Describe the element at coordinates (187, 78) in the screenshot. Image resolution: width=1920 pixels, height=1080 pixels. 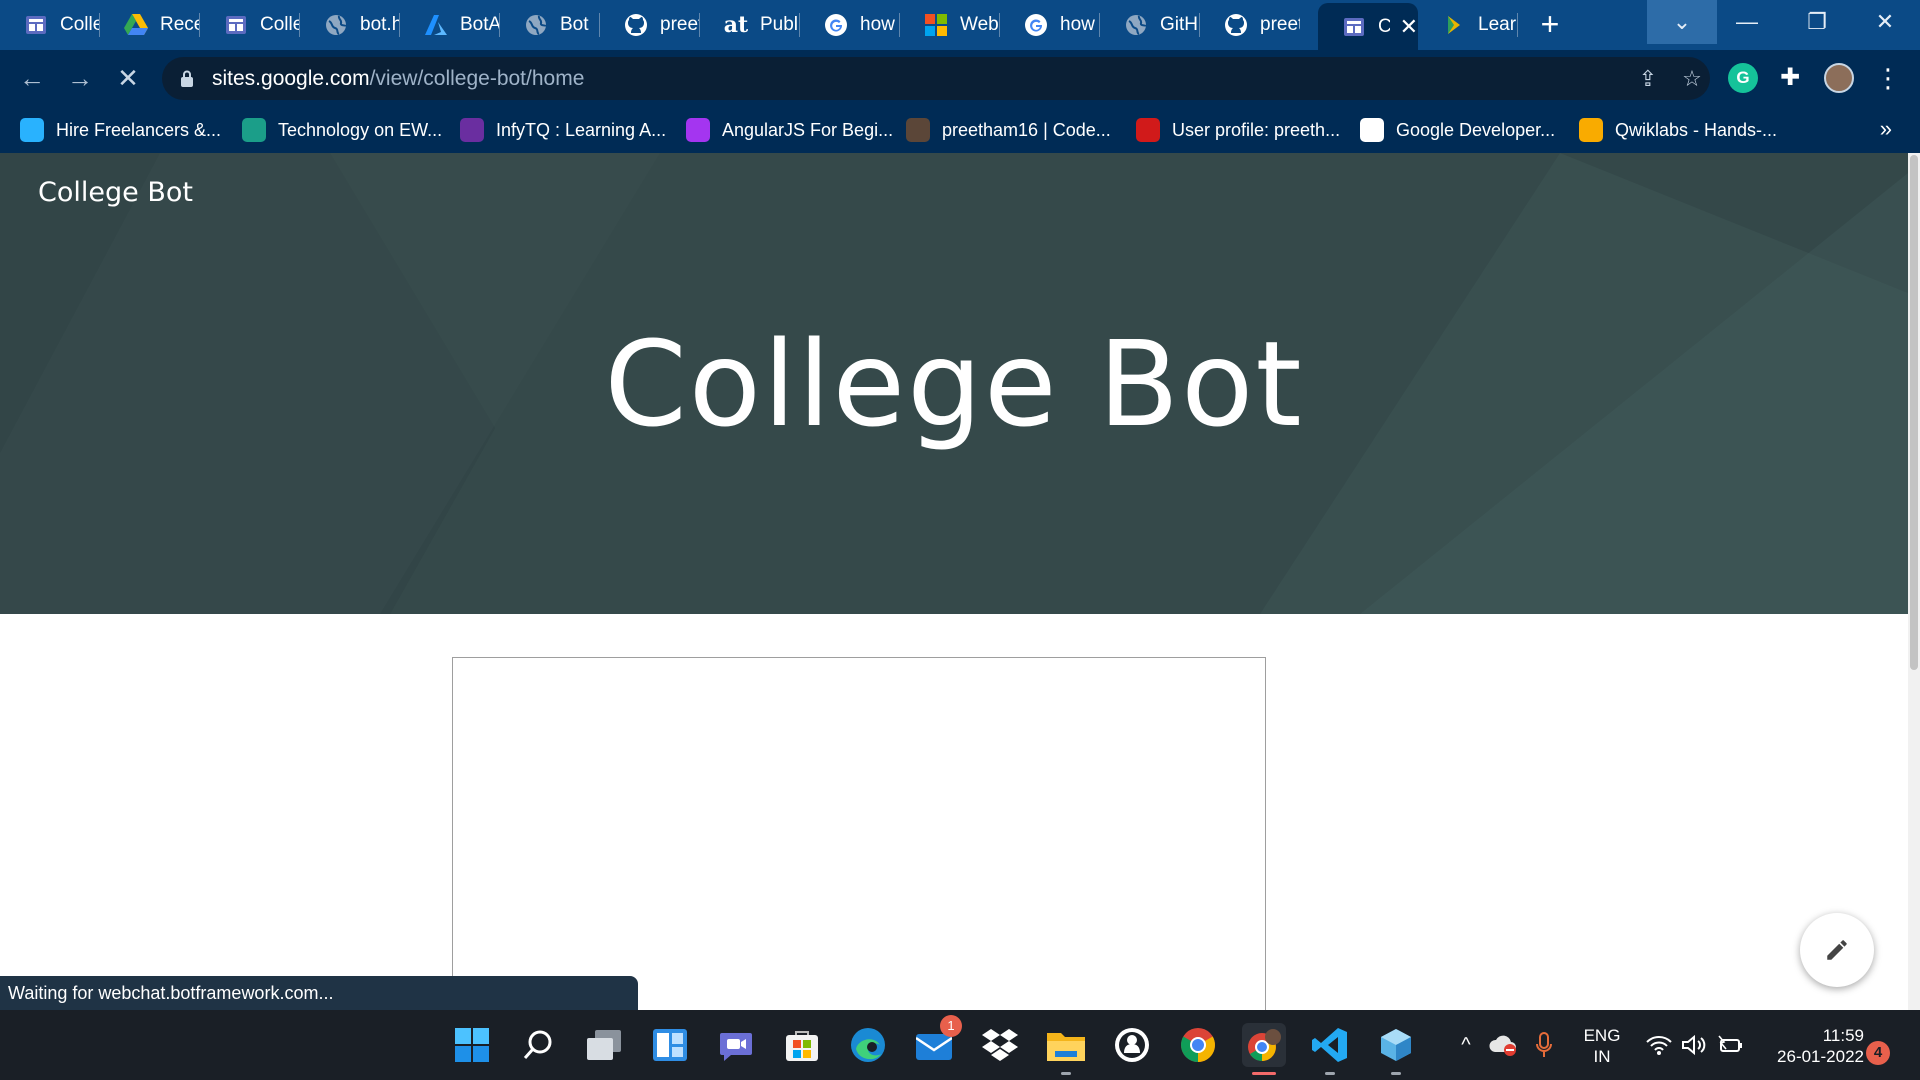
I see `lock-icon` at that location.